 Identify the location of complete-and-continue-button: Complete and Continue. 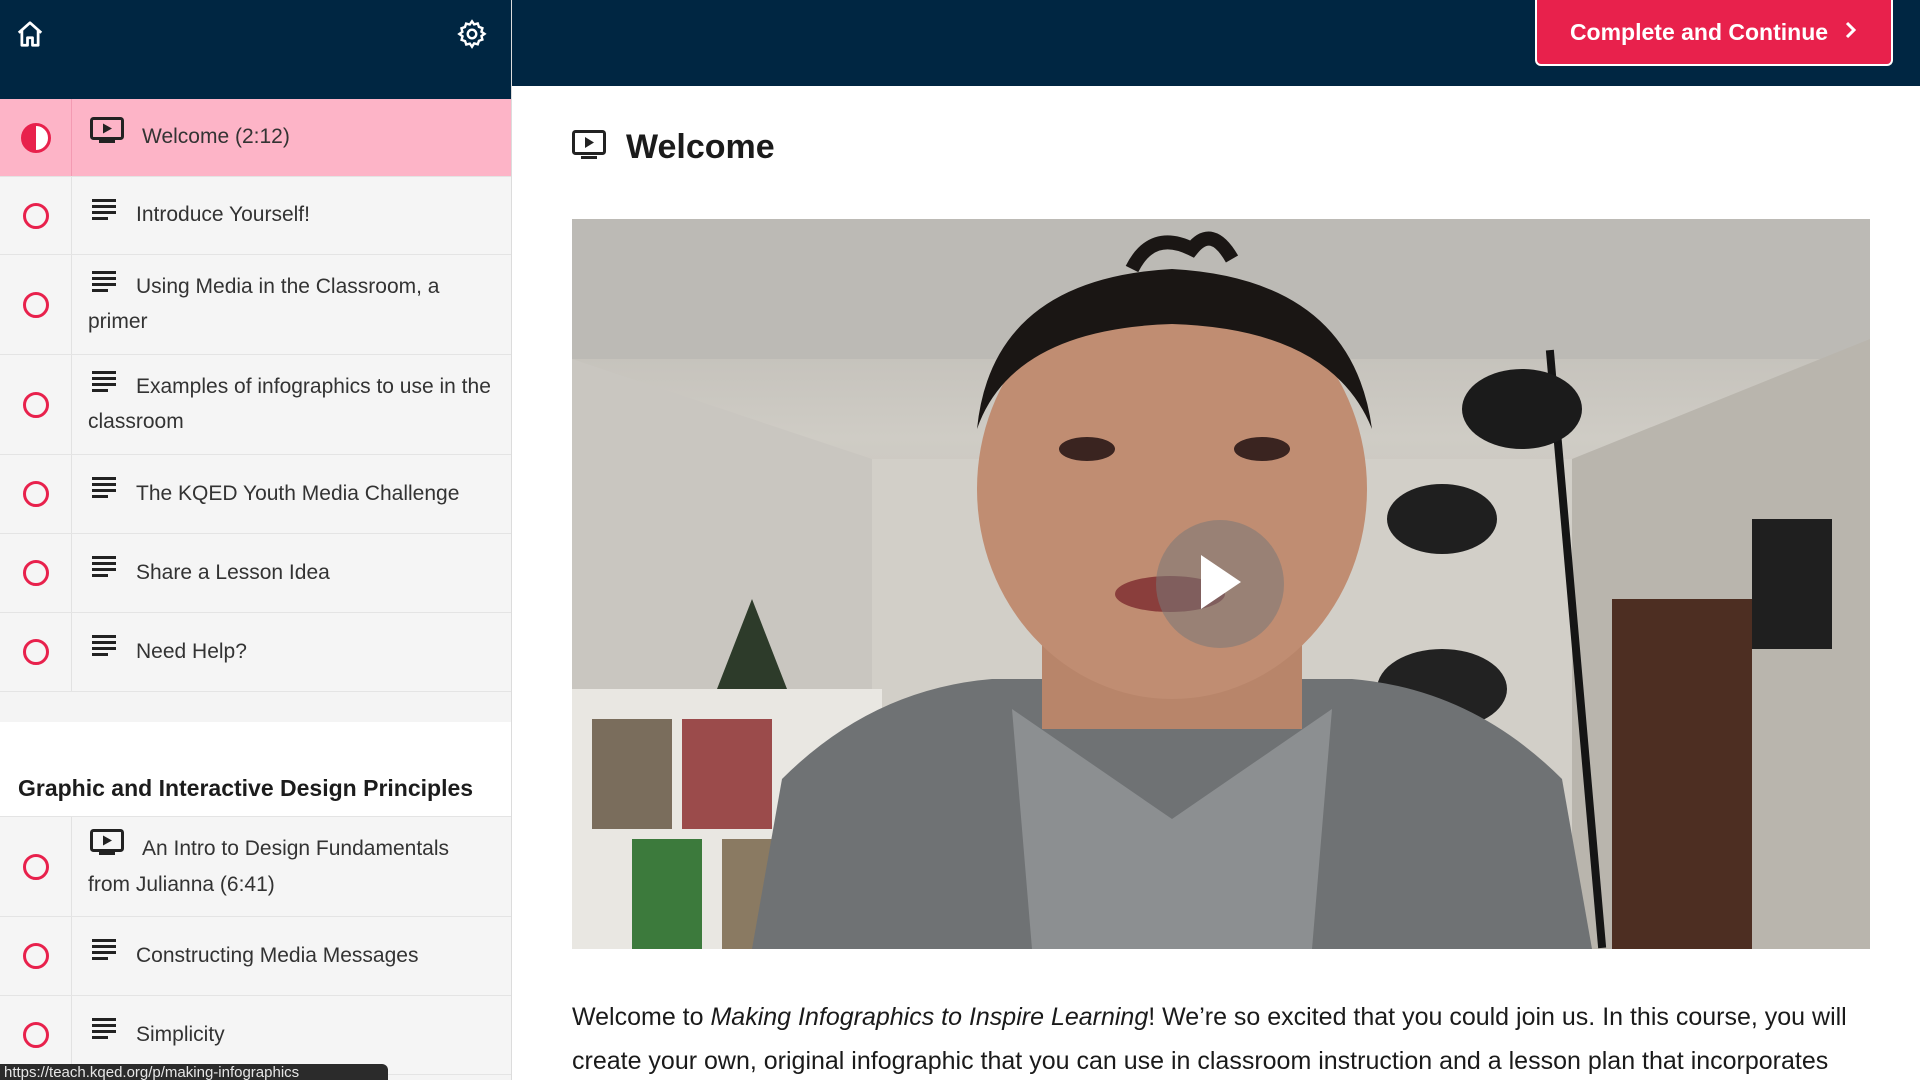
(1714, 33).